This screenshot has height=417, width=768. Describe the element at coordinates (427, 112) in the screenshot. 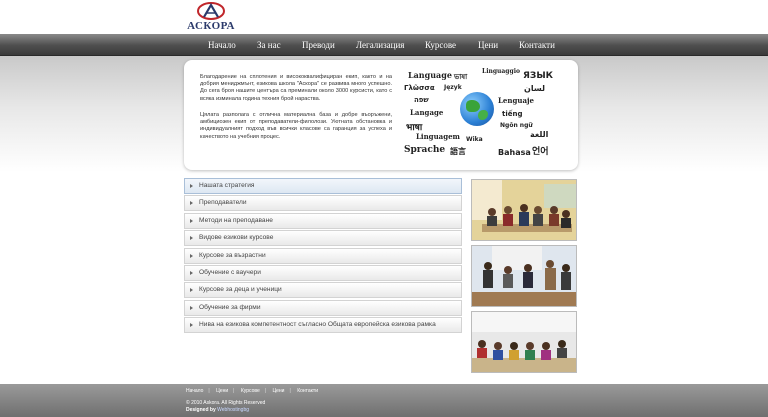

I see `lang-word: Langage` at that location.